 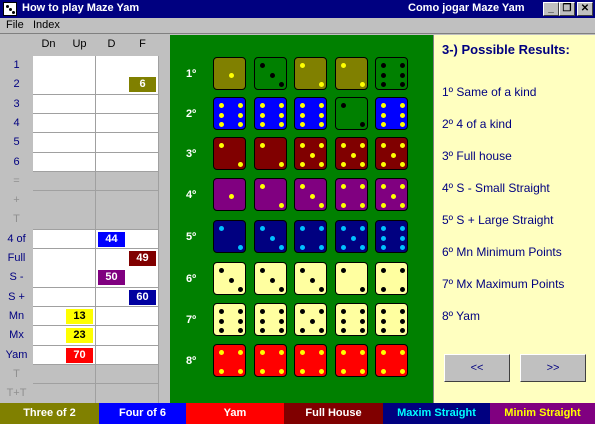 I want to click on menu-file: File, so click(x=15, y=25).